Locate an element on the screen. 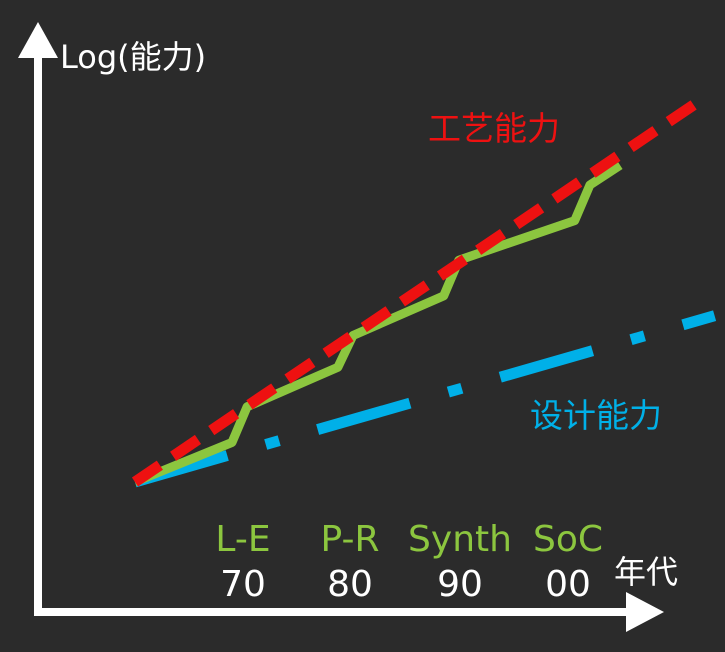  era-label: Synth is located at coordinates (460, 539).